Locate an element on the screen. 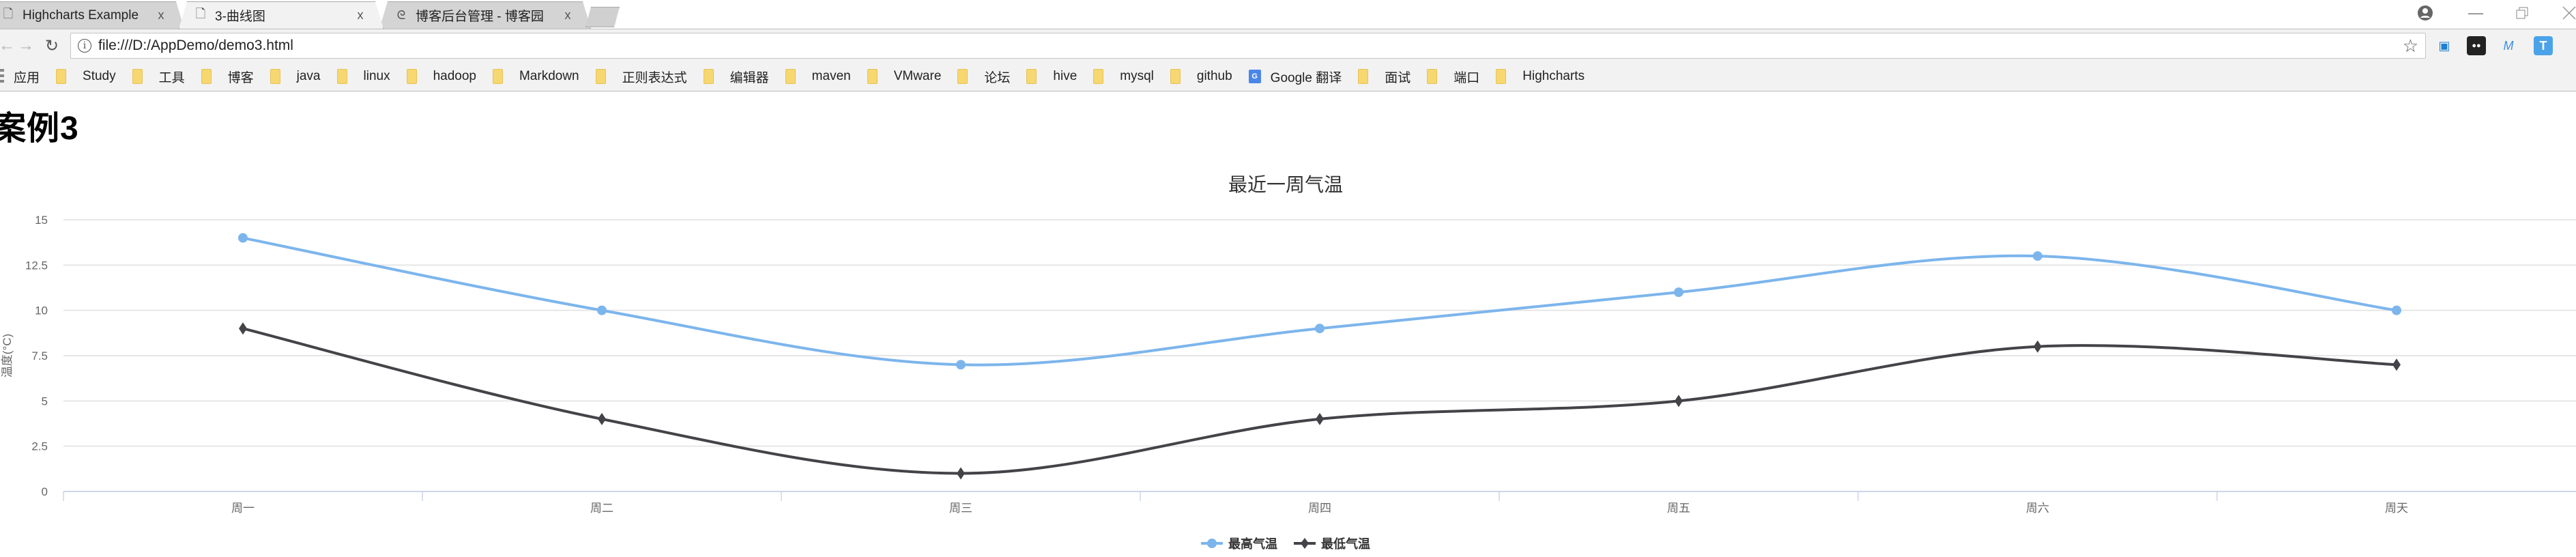  y-axis-title: 温度(°C) is located at coordinates (7, 355).